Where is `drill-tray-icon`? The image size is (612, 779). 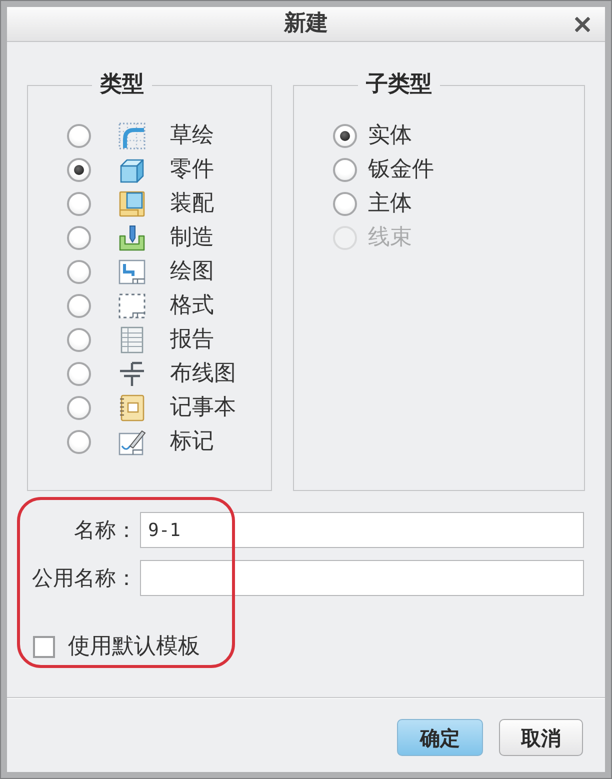
drill-tray-icon is located at coordinates (132, 238).